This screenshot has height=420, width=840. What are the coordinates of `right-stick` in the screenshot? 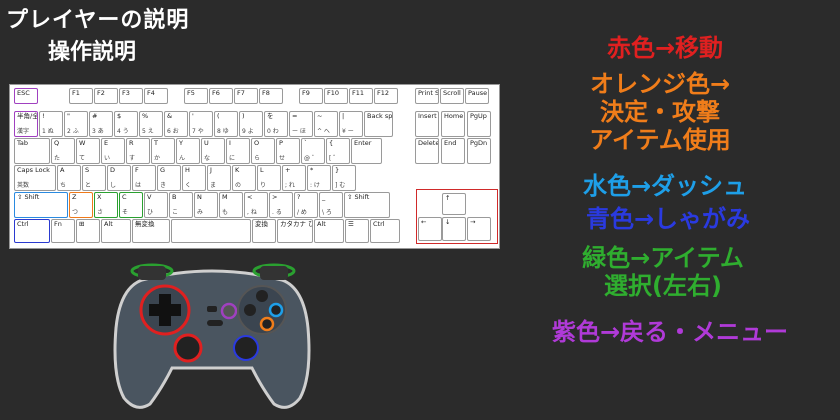 It's located at (188, 348).